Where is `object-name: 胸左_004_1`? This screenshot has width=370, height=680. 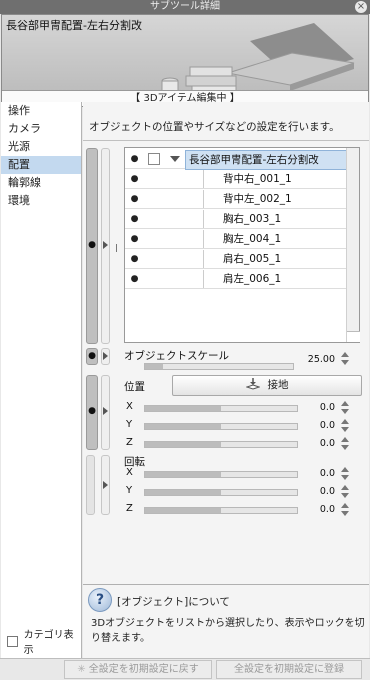 object-name: 胸左_004_1 is located at coordinates (276, 239).